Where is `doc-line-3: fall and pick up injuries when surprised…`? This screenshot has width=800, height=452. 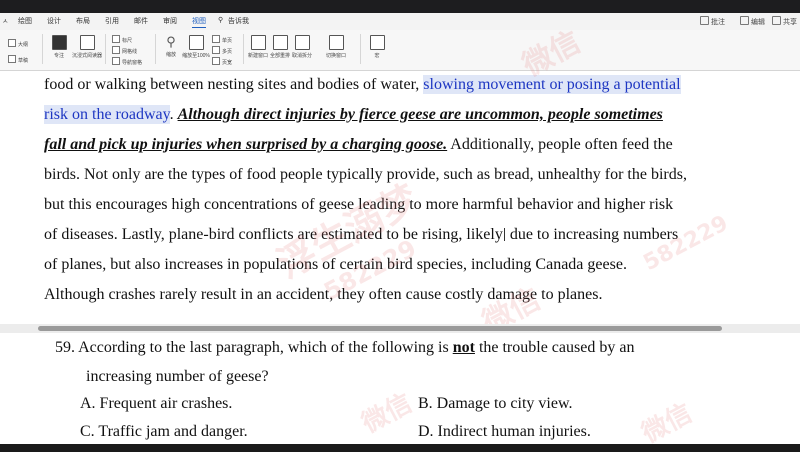
doc-line-3: fall and pick up injuries when surprised… is located at coordinates (358, 145).